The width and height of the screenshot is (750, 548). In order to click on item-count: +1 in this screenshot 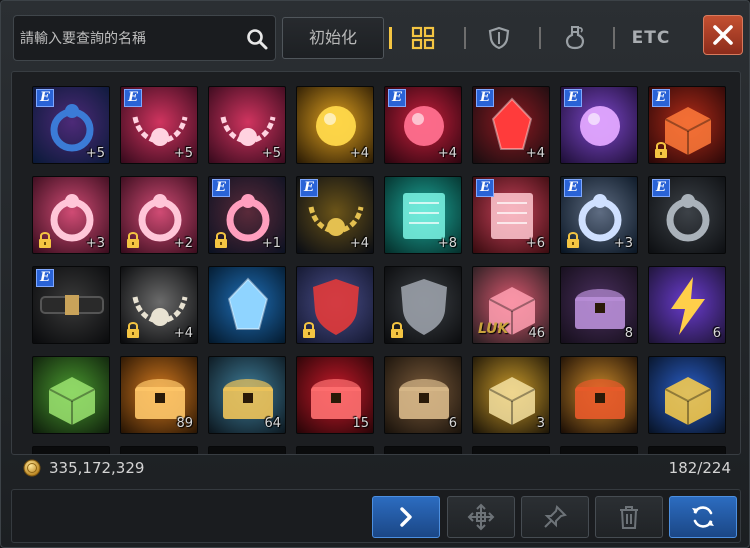, I will do `click(271, 243)`.